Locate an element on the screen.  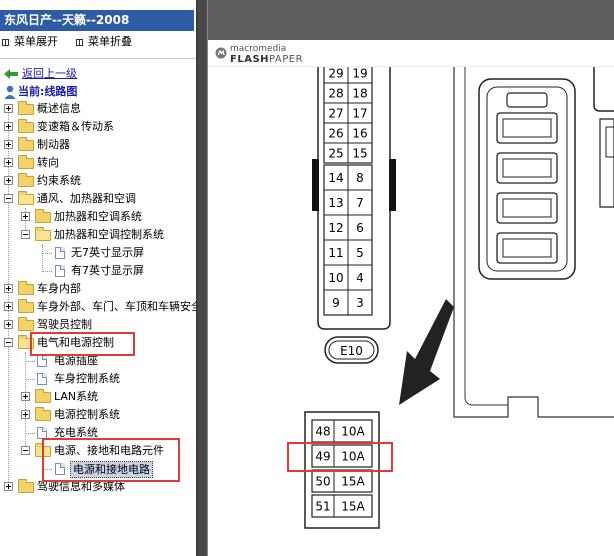
menu-bar: 菜单展开 菜单折叠 is located at coordinates (98, 42).